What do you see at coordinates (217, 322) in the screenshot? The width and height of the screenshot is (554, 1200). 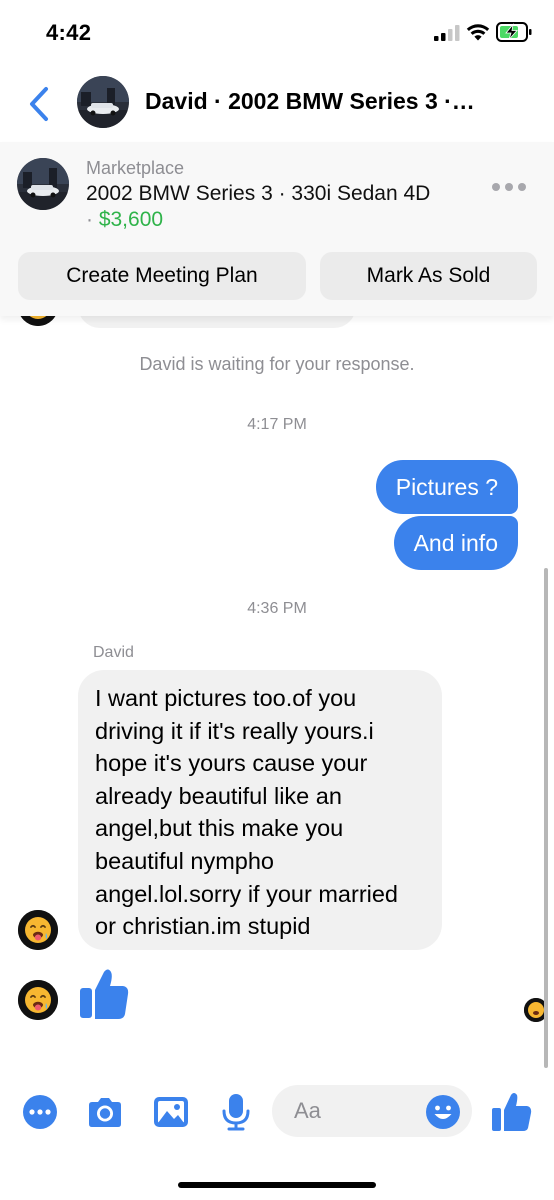 I see `previous-message-bubble` at bounding box center [217, 322].